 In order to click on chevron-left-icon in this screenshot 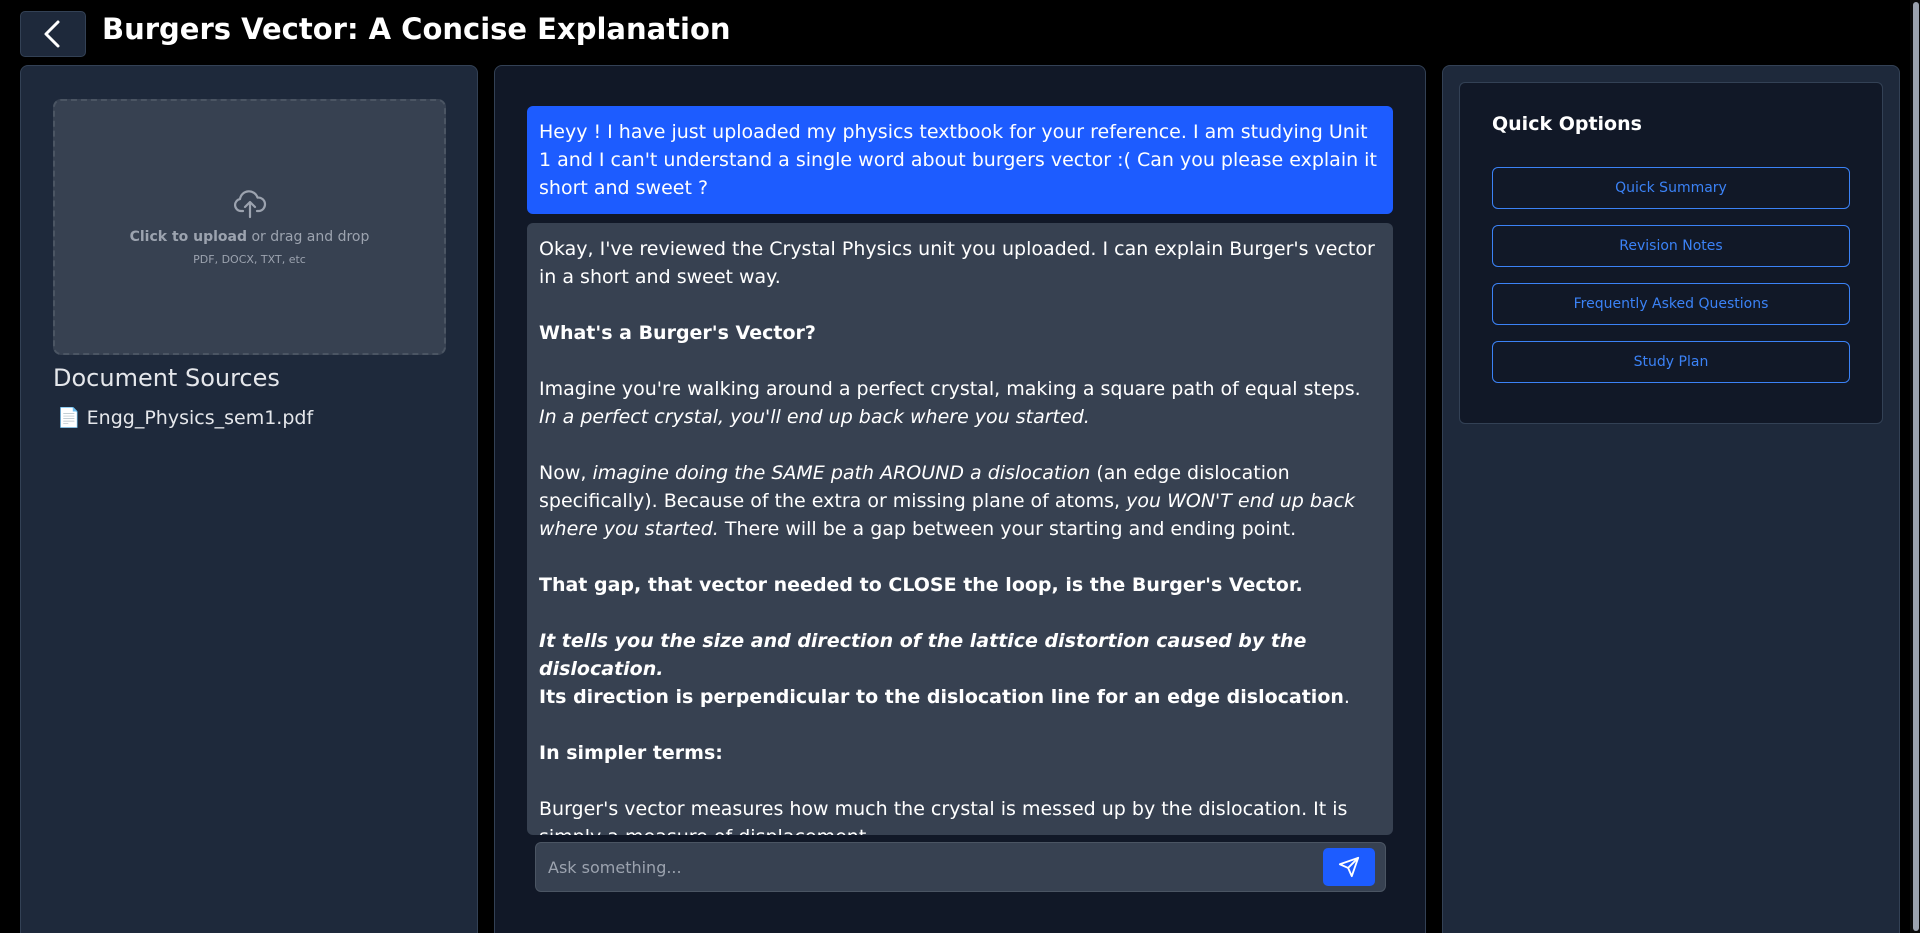, I will do `click(52, 34)`.